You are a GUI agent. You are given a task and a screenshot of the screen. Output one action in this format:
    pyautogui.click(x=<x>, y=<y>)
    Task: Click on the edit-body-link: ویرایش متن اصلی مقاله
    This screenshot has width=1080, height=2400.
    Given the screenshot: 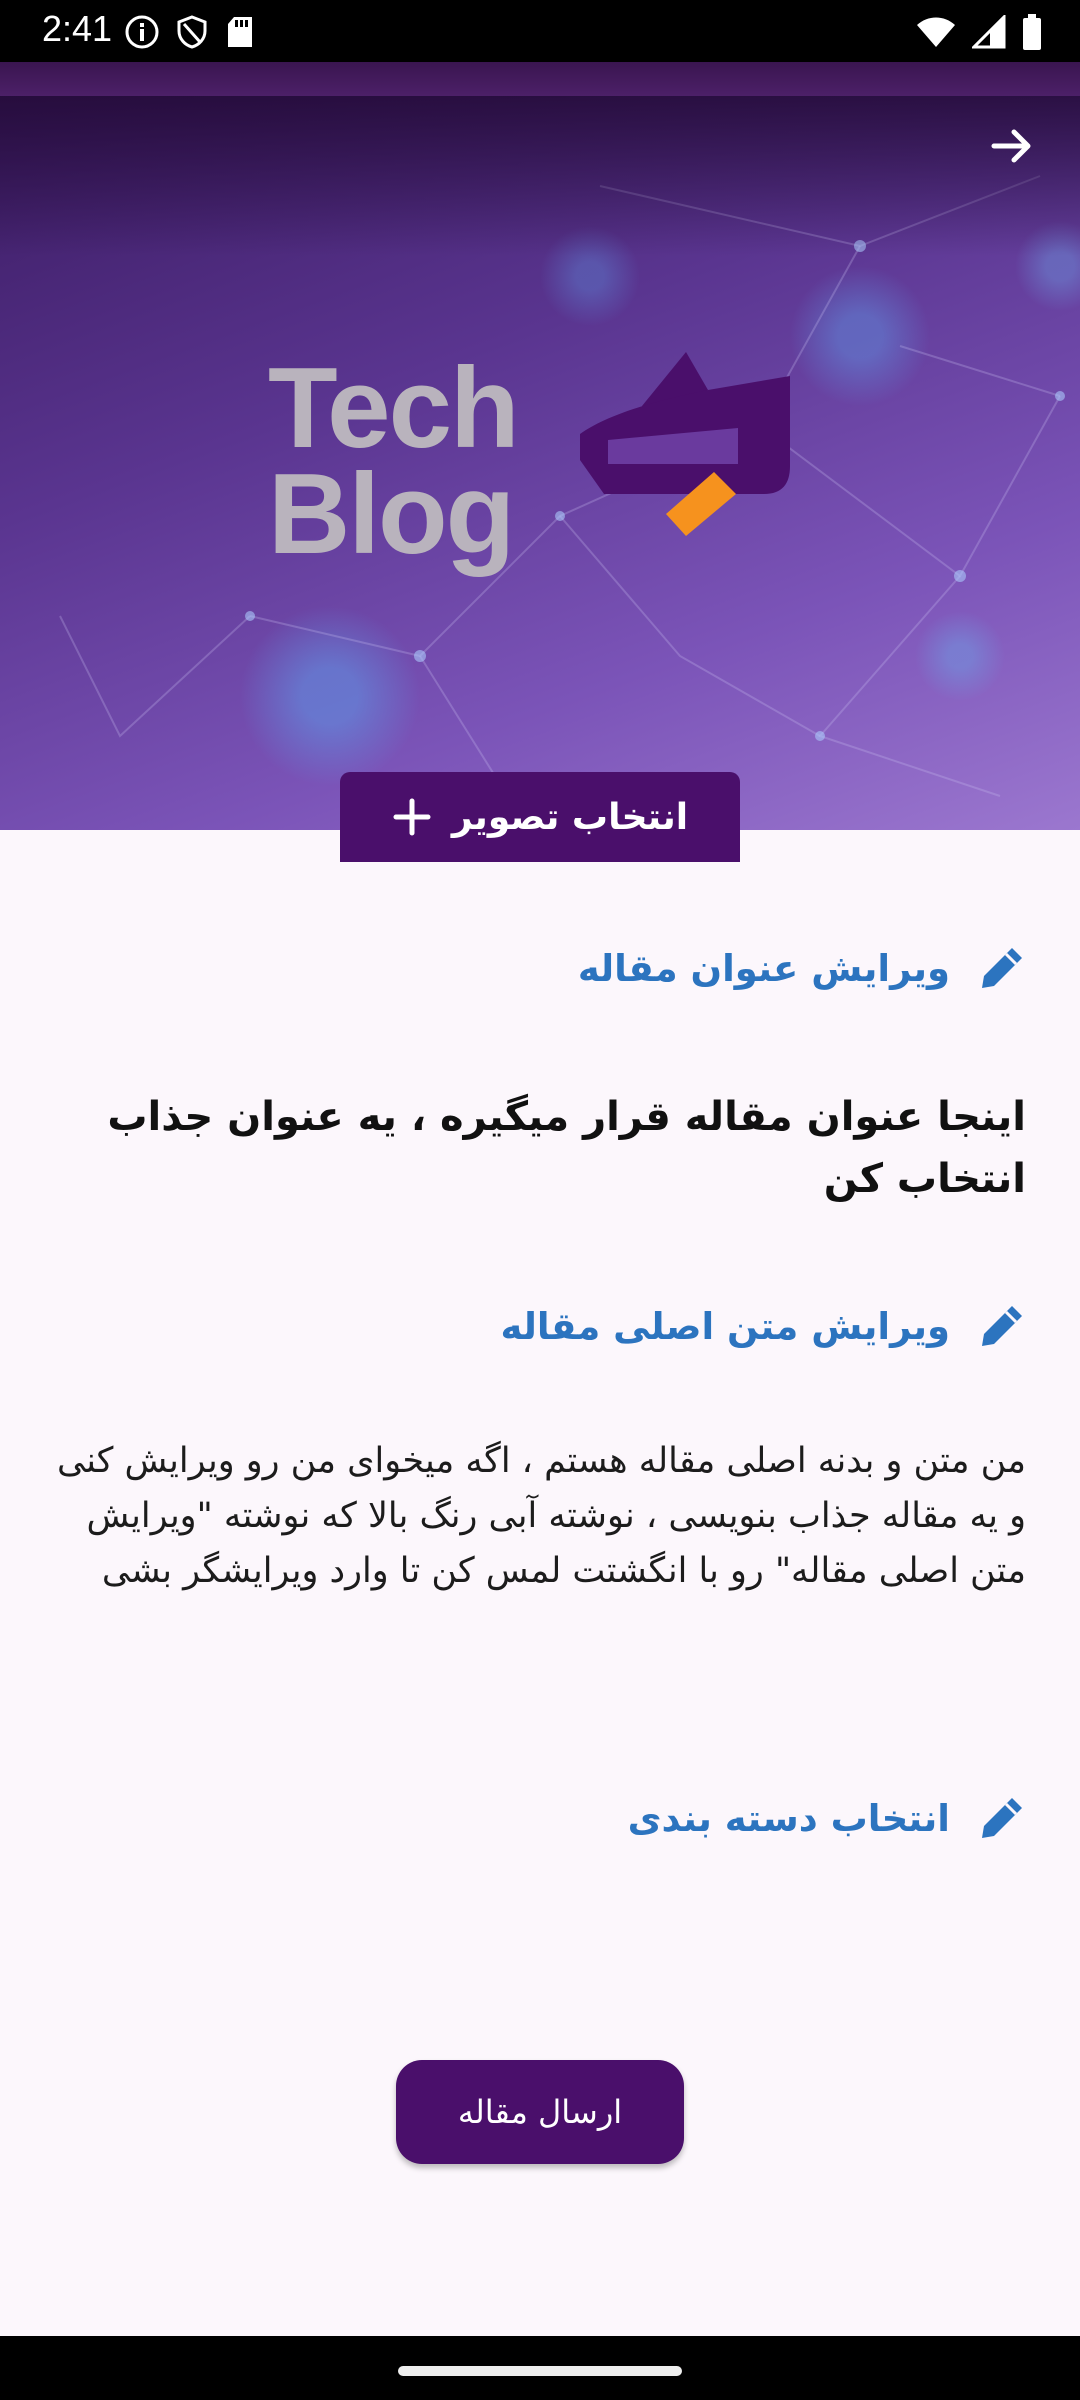 What is the action you would take?
    pyautogui.click(x=763, y=1326)
    